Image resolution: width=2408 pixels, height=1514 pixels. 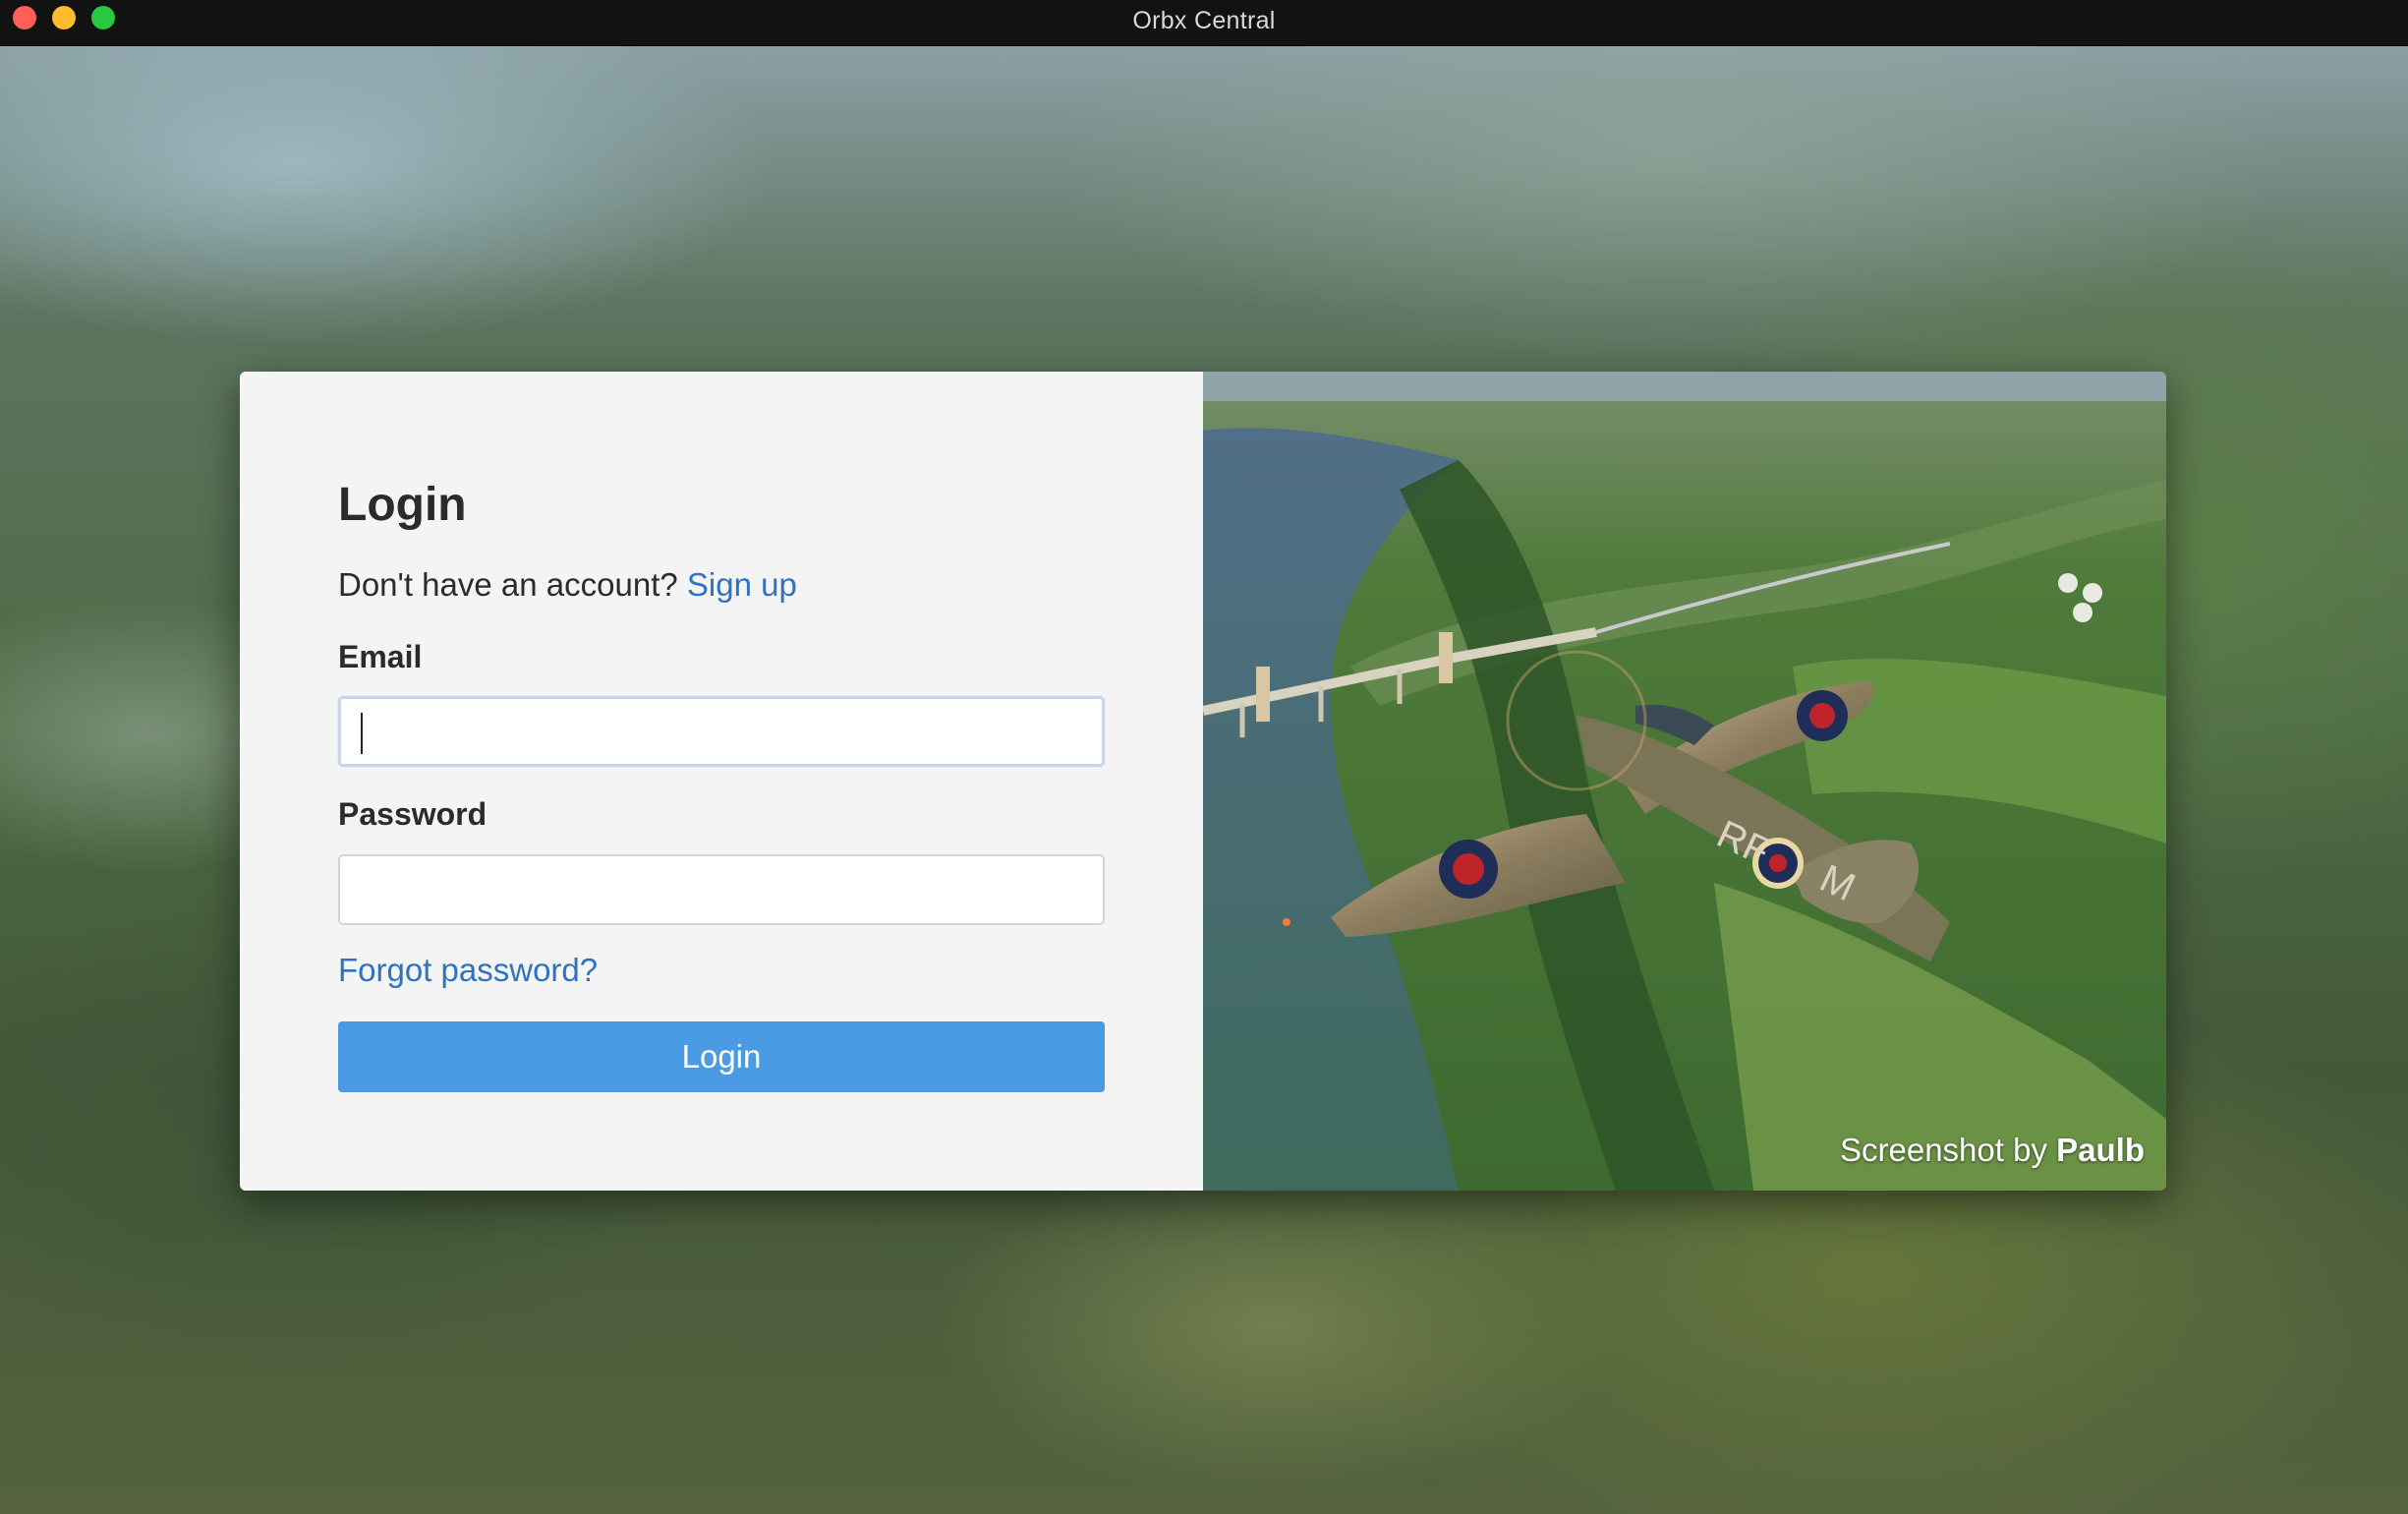 What do you see at coordinates (380, 657) in the screenshot?
I see `email-label: Email` at bounding box center [380, 657].